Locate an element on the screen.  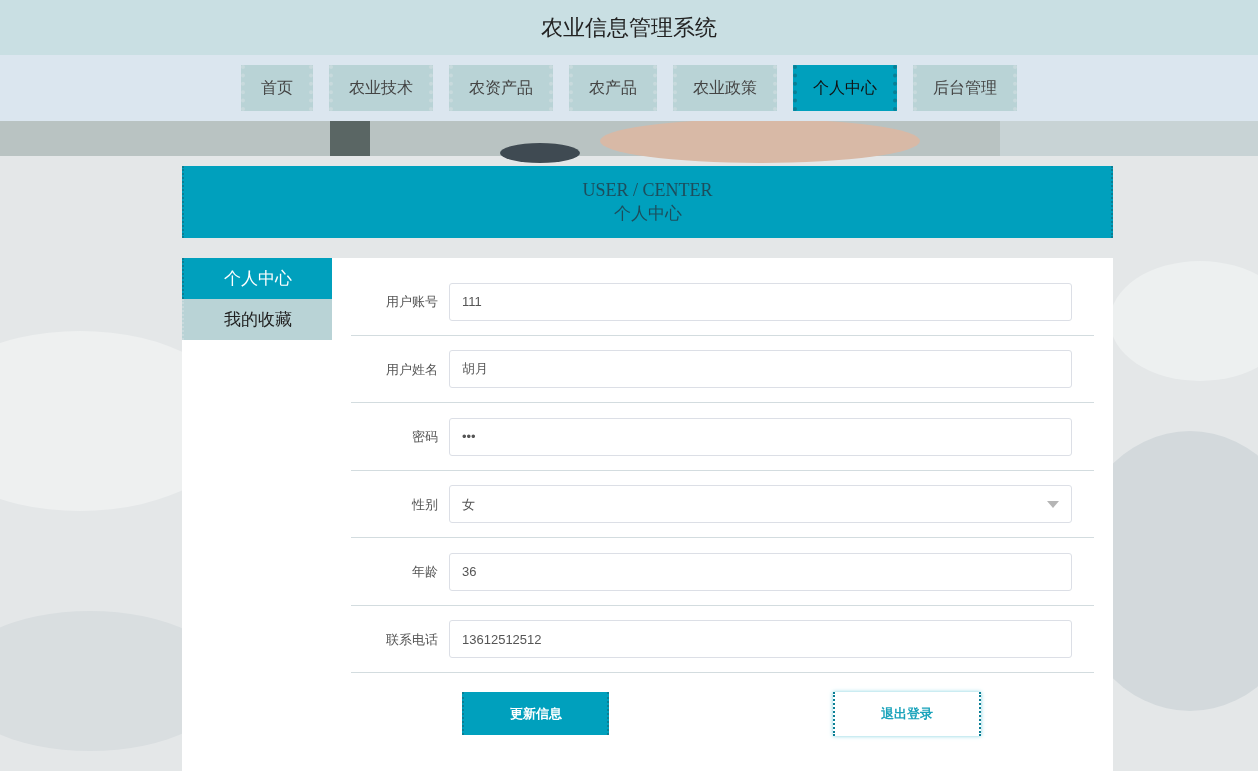
field-label: 用户姓名 is located at coordinates (412, 369).